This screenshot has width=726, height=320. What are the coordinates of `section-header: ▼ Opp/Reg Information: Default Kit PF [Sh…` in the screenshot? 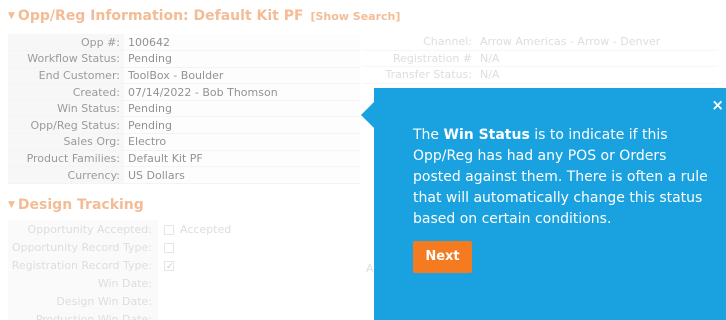 It's located at (204, 16).